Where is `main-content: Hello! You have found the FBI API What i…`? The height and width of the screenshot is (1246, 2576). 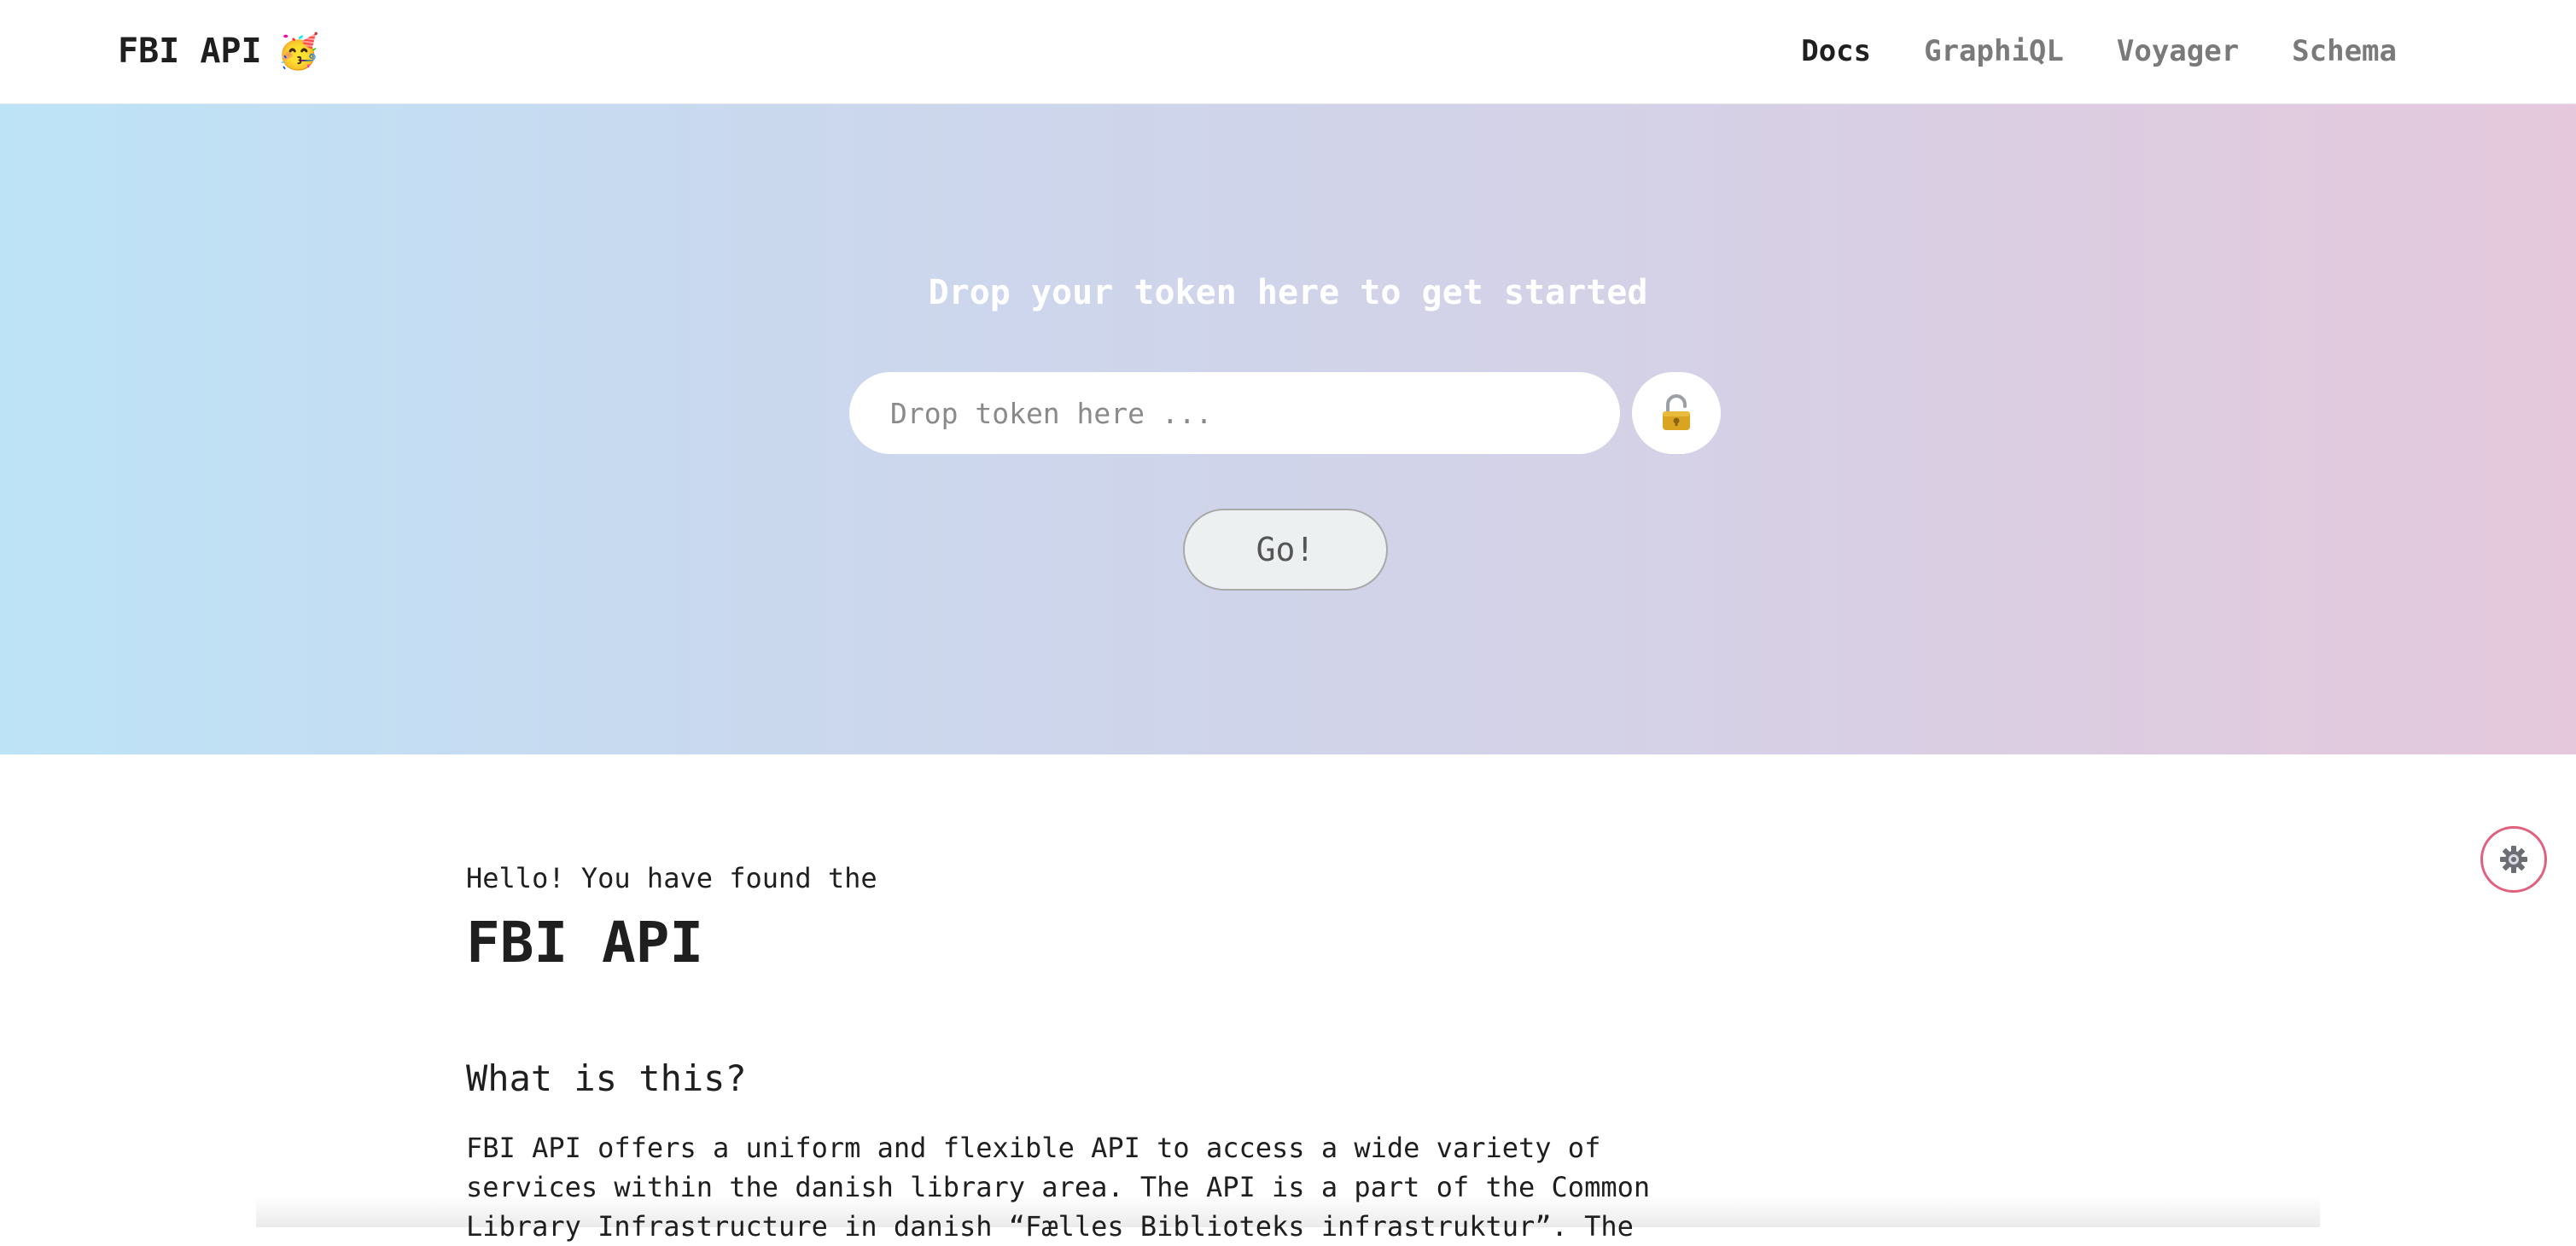 main-content: Hello! You have found the FBI API What i… is located at coordinates (1089, 1054).